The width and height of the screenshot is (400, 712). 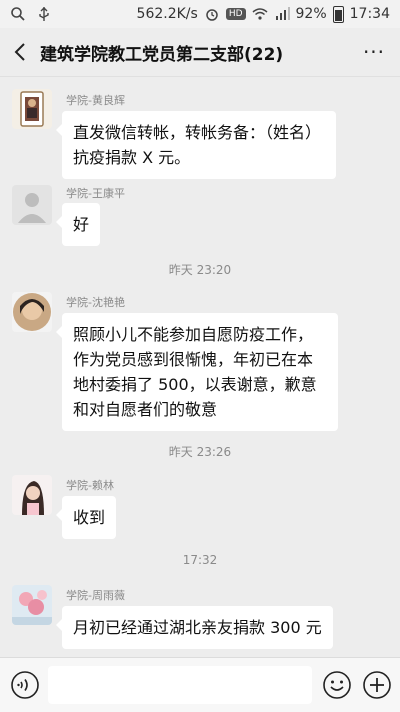 What do you see at coordinates (78, 224) in the screenshot?
I see `message-bubble: 好` at bounding box center [78, 224].